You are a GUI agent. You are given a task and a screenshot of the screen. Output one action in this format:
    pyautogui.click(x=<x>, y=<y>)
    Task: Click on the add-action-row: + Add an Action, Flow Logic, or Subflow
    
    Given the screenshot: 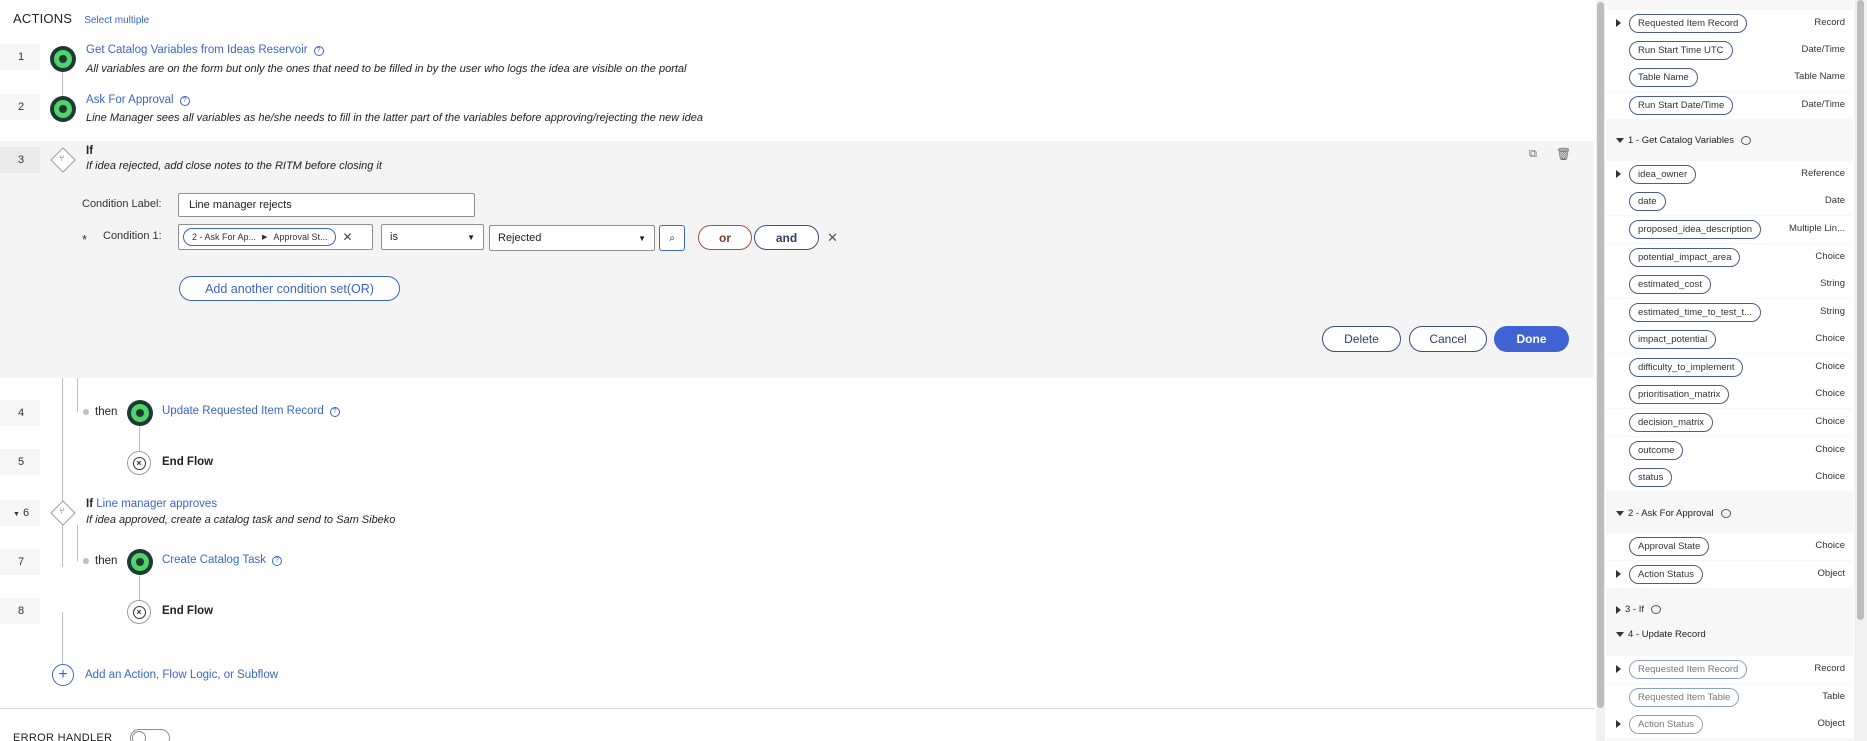 What is the action you would take?
    pyautogui.click(x=165, y=675)
    